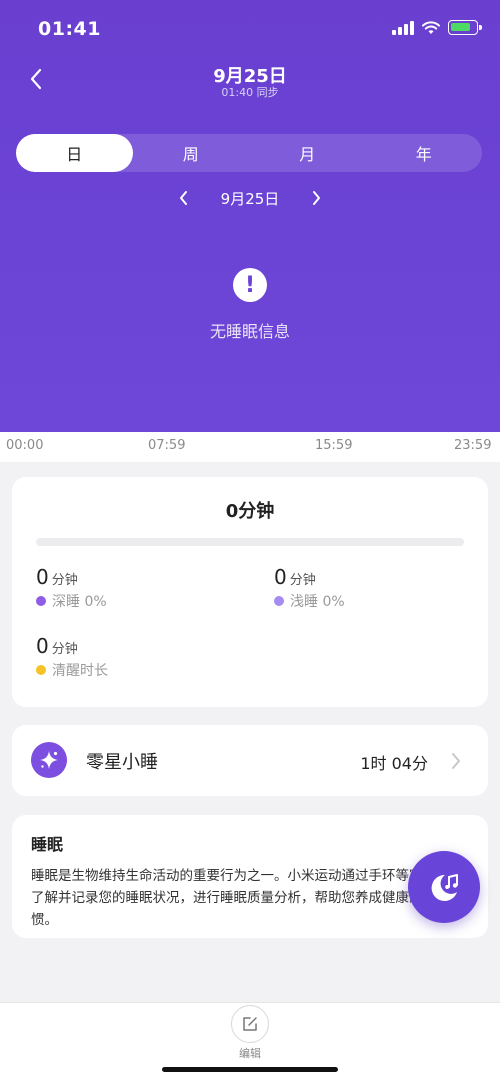 This screenshot has width=500, height=1082. Describe the element at coordinates (64, 580) in the screenshot. I see `deep-sleep-unit: 分钟` at that location.